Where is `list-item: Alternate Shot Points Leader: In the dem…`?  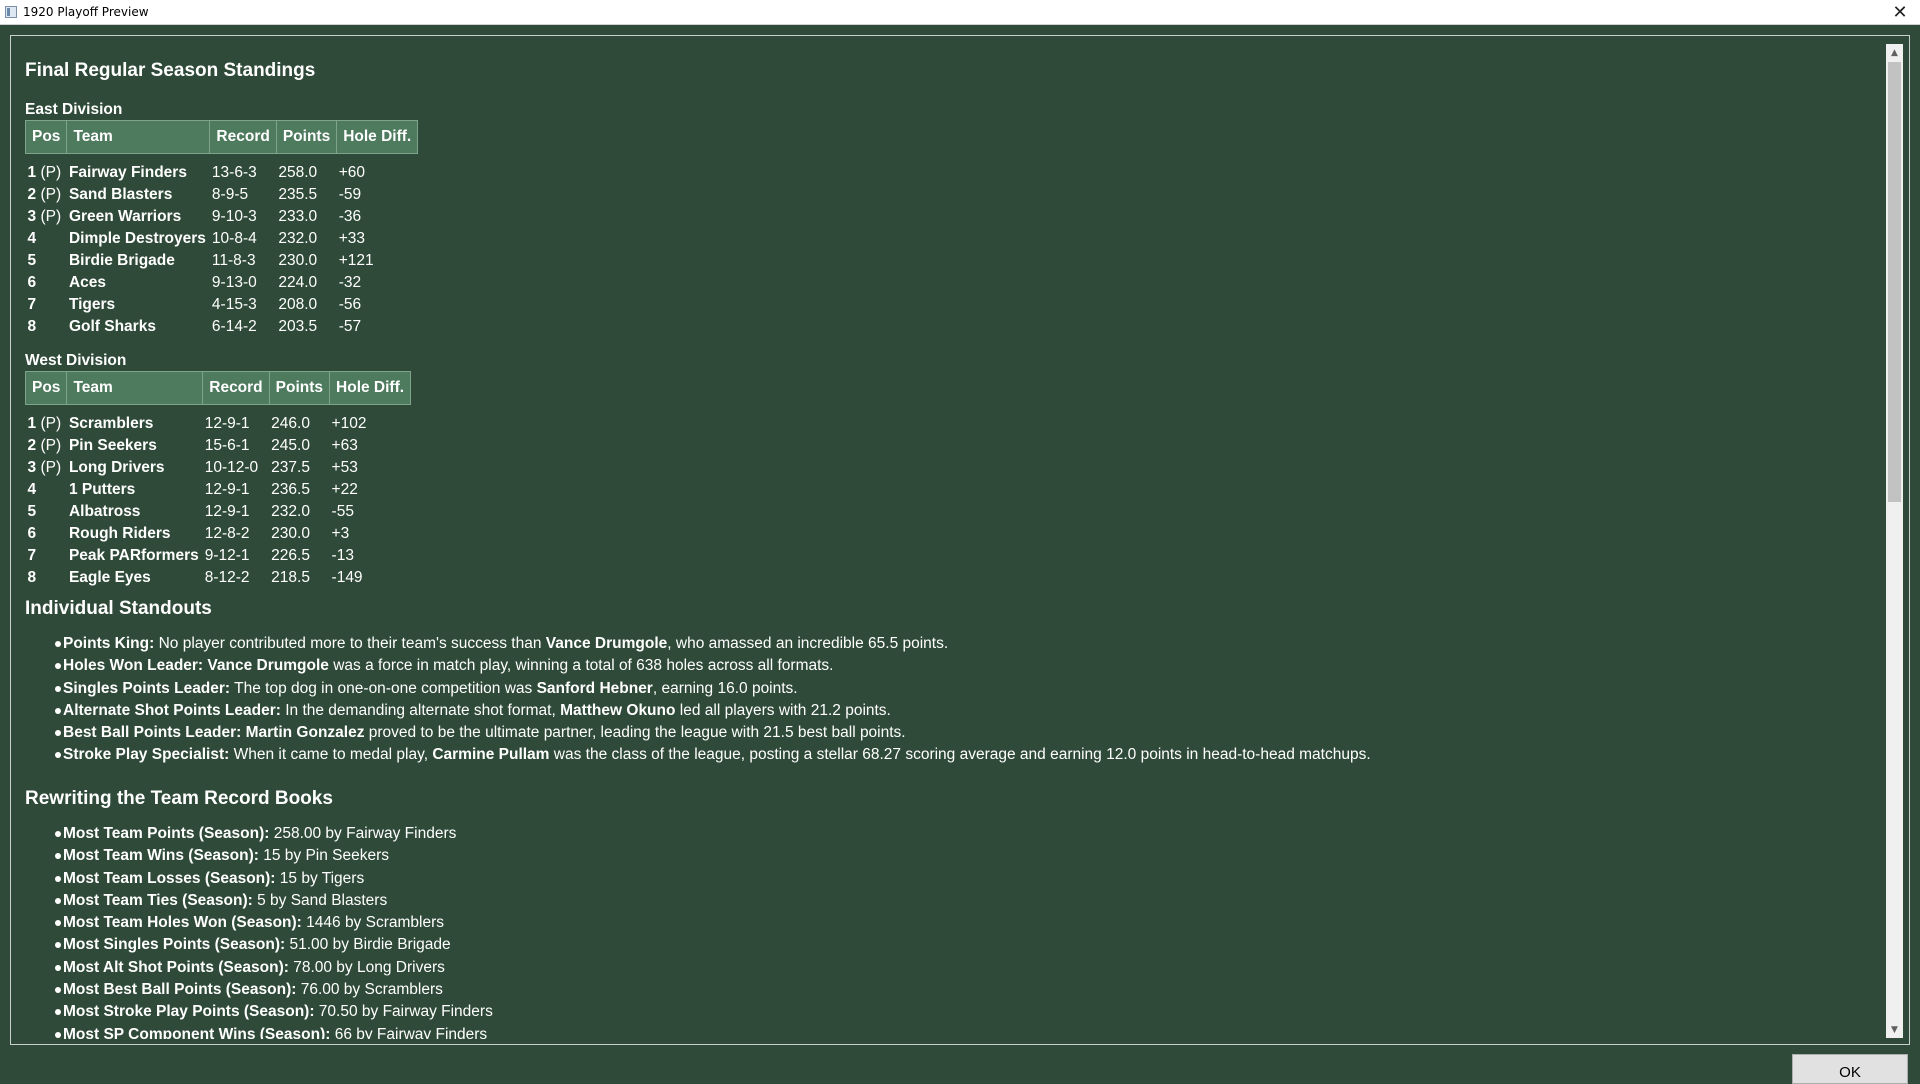 list-item: Alternate Shot Points Leader: In the dem… is located at coordinates (698, 711).